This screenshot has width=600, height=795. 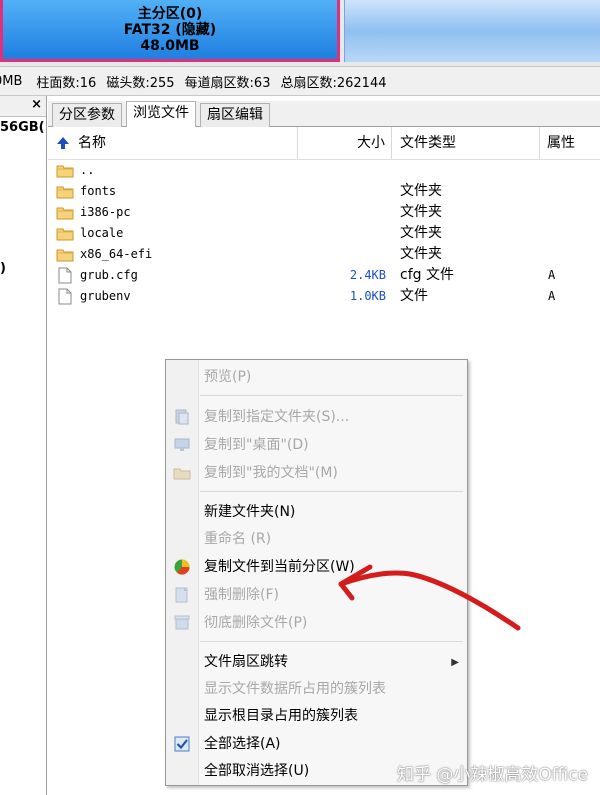 What do you see at coordinates (102, 233) in the screenshot?
I see `file-name: locale` at bounding box center [102, 233].